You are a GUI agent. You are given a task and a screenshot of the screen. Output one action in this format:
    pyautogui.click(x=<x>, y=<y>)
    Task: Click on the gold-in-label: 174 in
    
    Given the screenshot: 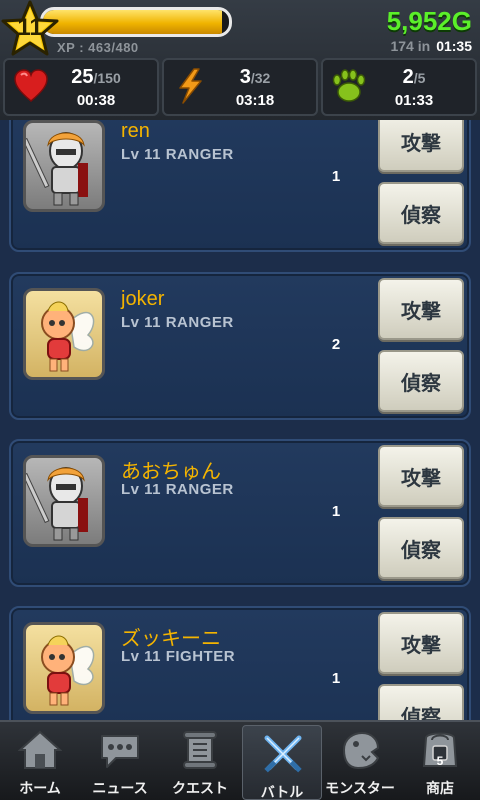 What is the action you would take?
    pyautogui.click(x=410, y=46)
    